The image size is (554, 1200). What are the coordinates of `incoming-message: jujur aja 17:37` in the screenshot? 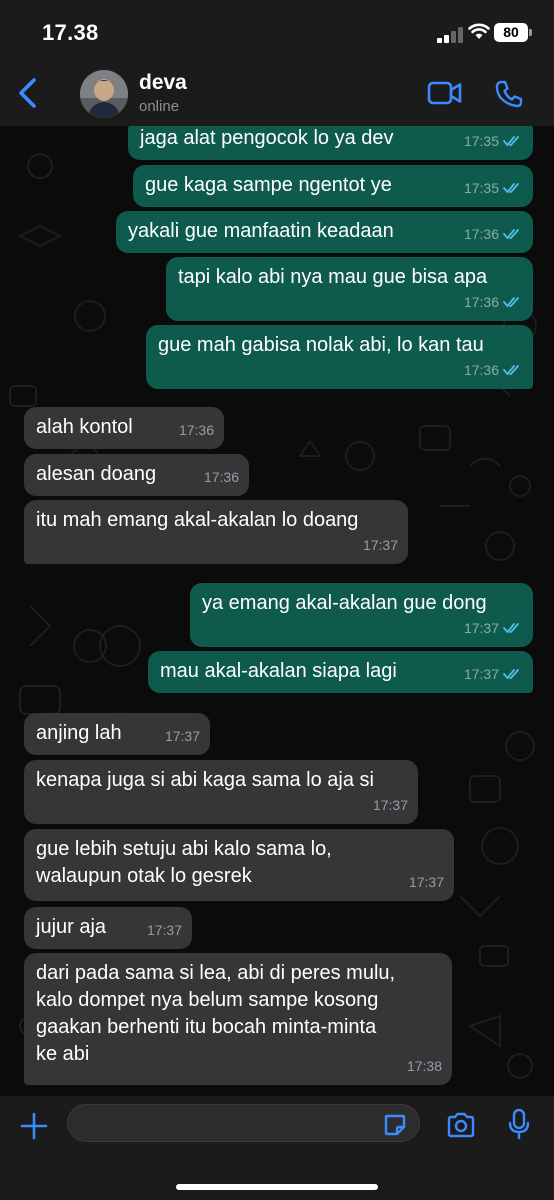 It's located at (108, 928).